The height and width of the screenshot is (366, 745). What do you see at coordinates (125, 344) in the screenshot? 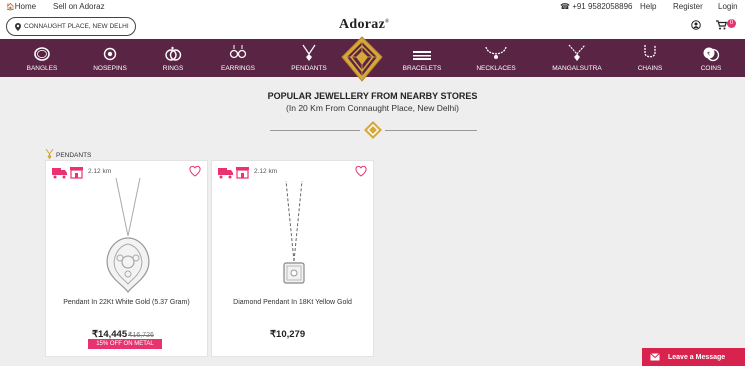
I see `offer-badge: 15% OFF ON METAL` at bounding box center [125, 344].